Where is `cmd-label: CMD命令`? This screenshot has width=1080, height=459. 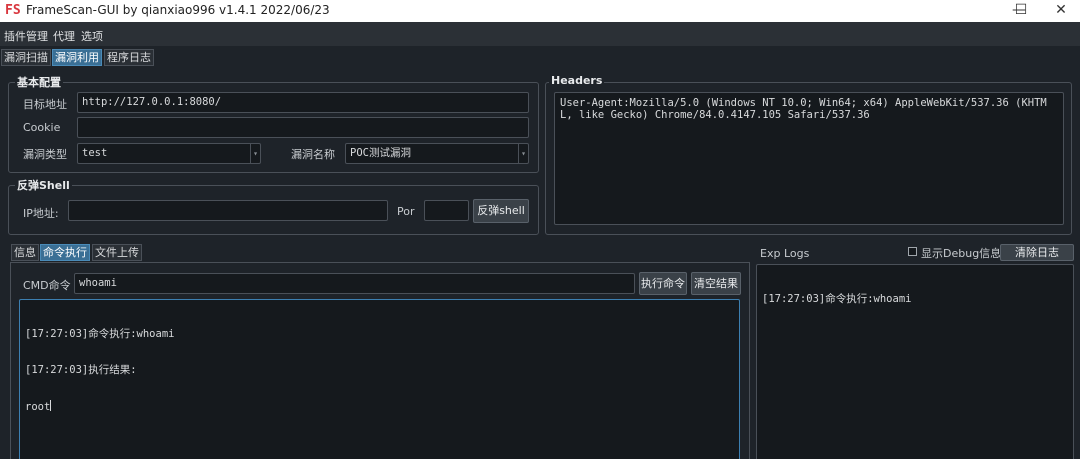 cmd-label: CMD命令 is located at coordinates (47, 285).